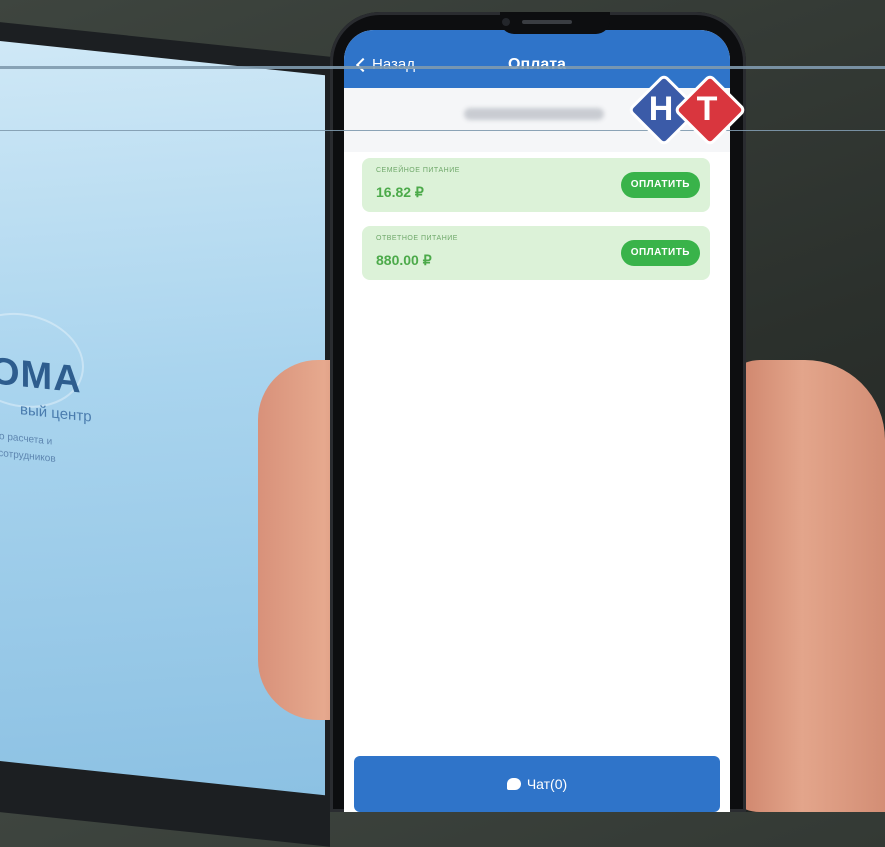  Describe the element at coordinates (513, 784) in the screenshot. I see `chat-bubble-icon` at that location.